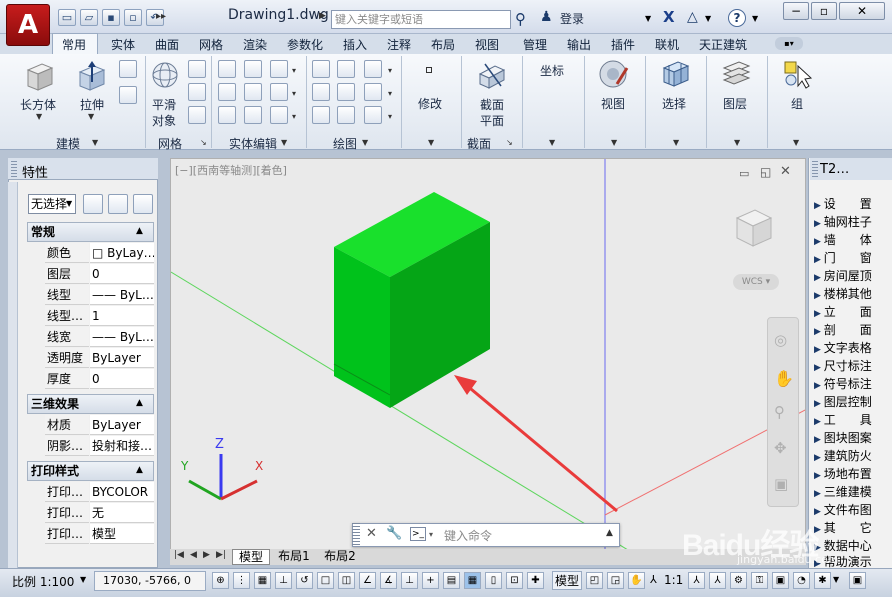  I want to click on solid-edit-dropdown-3: ▾, so click(294, 116).